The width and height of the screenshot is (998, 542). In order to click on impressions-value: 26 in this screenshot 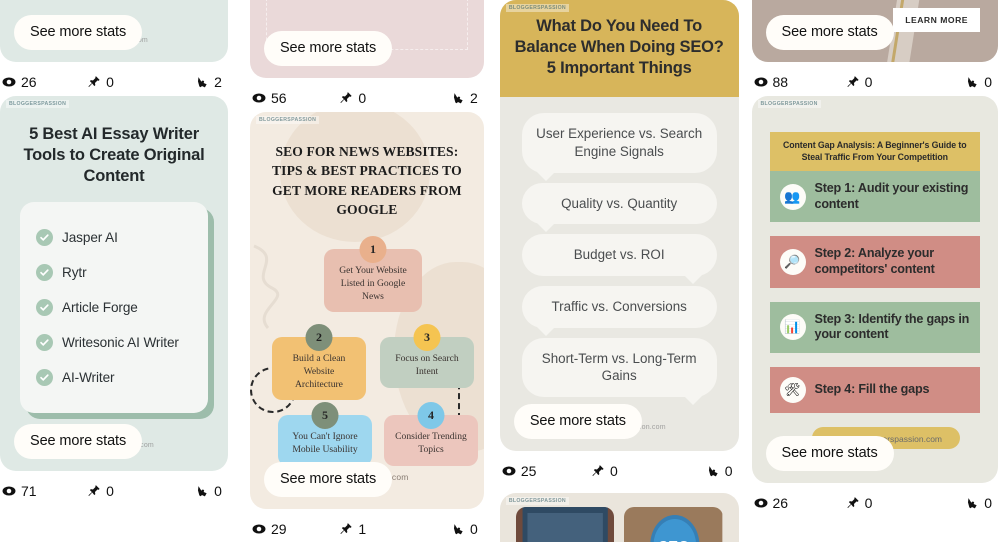, I will do `click(780, 502)`.